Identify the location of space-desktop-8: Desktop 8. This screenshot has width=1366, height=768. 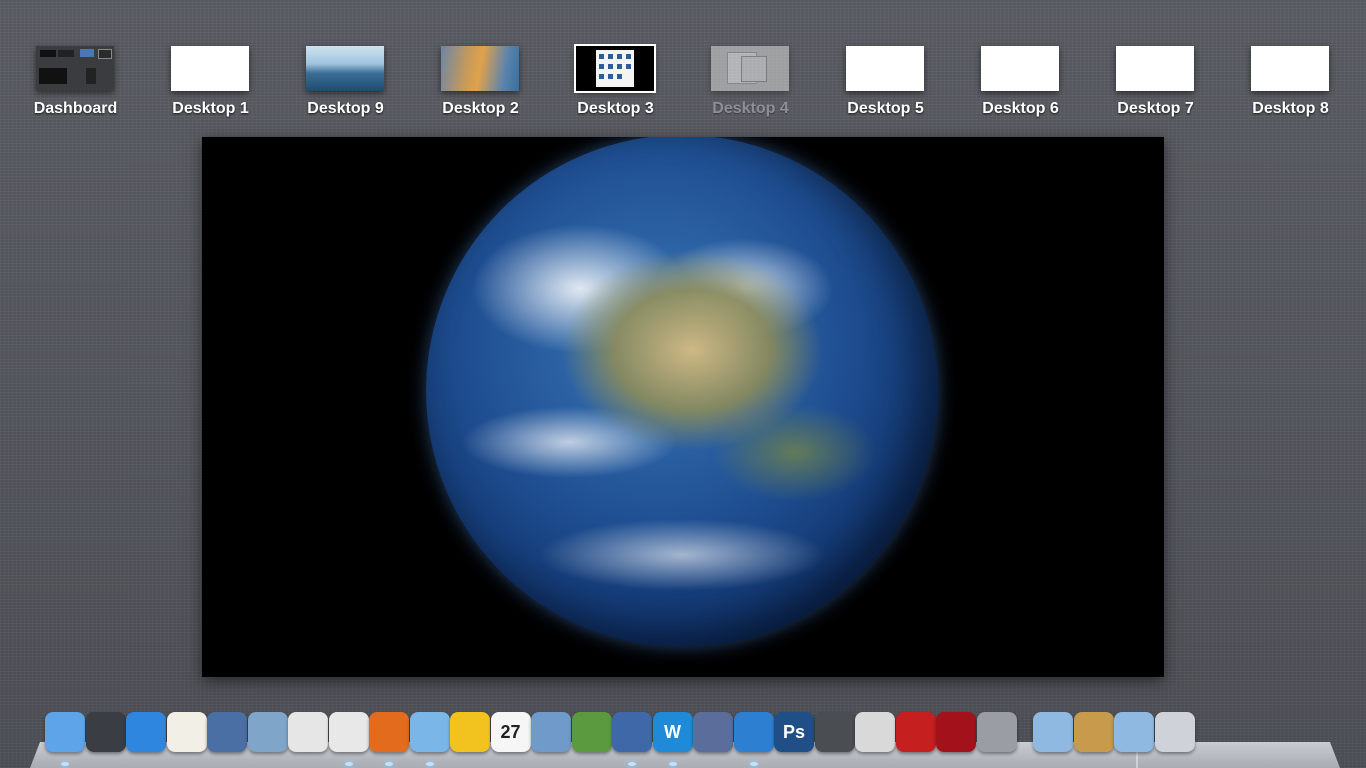
(1290, 86).